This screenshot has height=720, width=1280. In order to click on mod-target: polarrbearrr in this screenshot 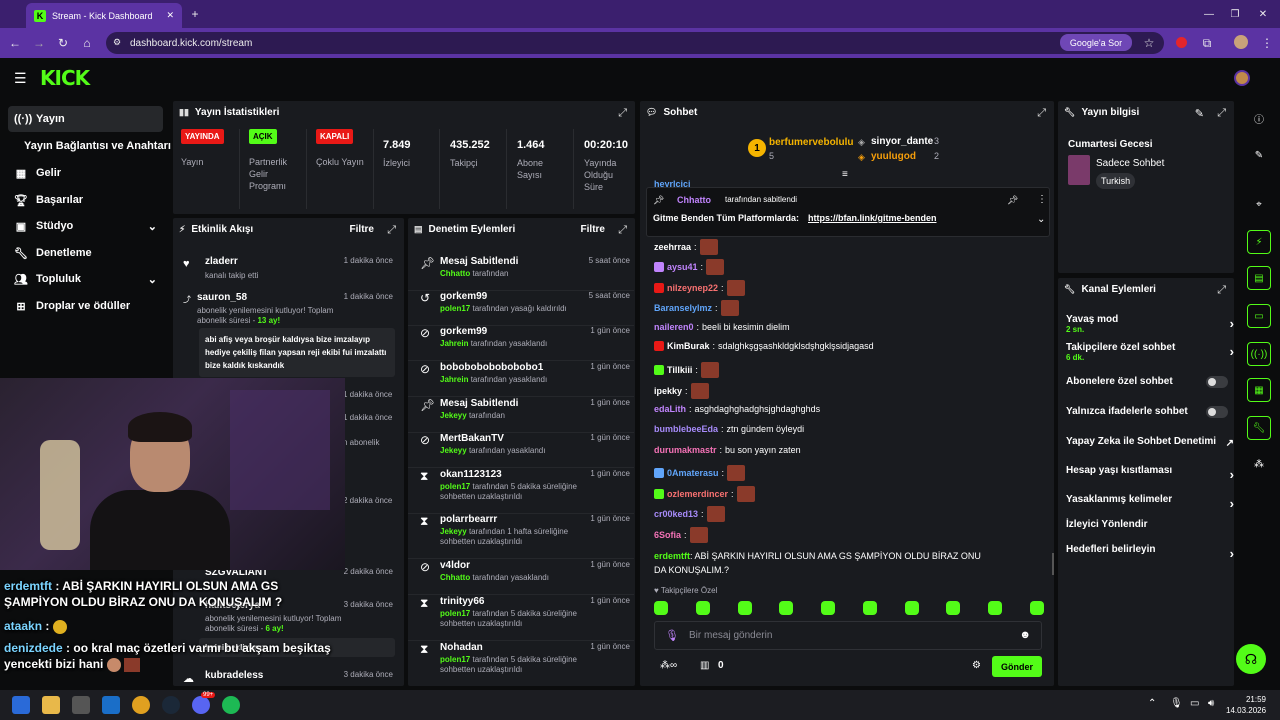, I will do `click(468, 519)`.